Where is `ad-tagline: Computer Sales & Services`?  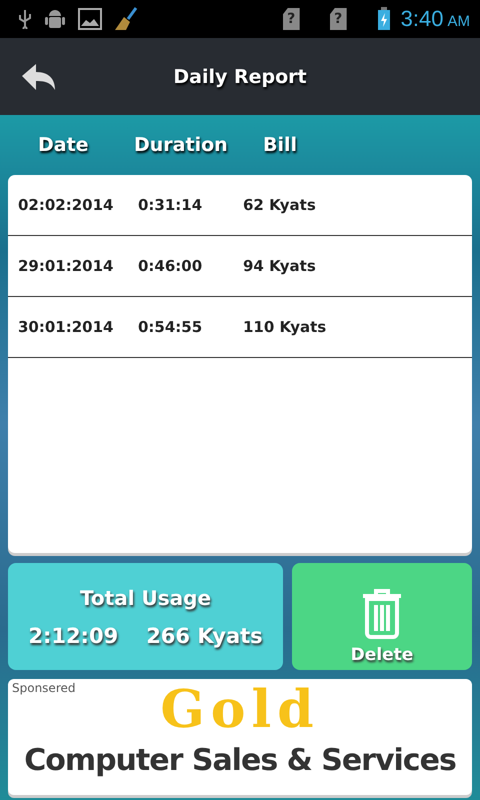
ad-tagline: Computer Sales & Services is located at coordinates (240, 761).